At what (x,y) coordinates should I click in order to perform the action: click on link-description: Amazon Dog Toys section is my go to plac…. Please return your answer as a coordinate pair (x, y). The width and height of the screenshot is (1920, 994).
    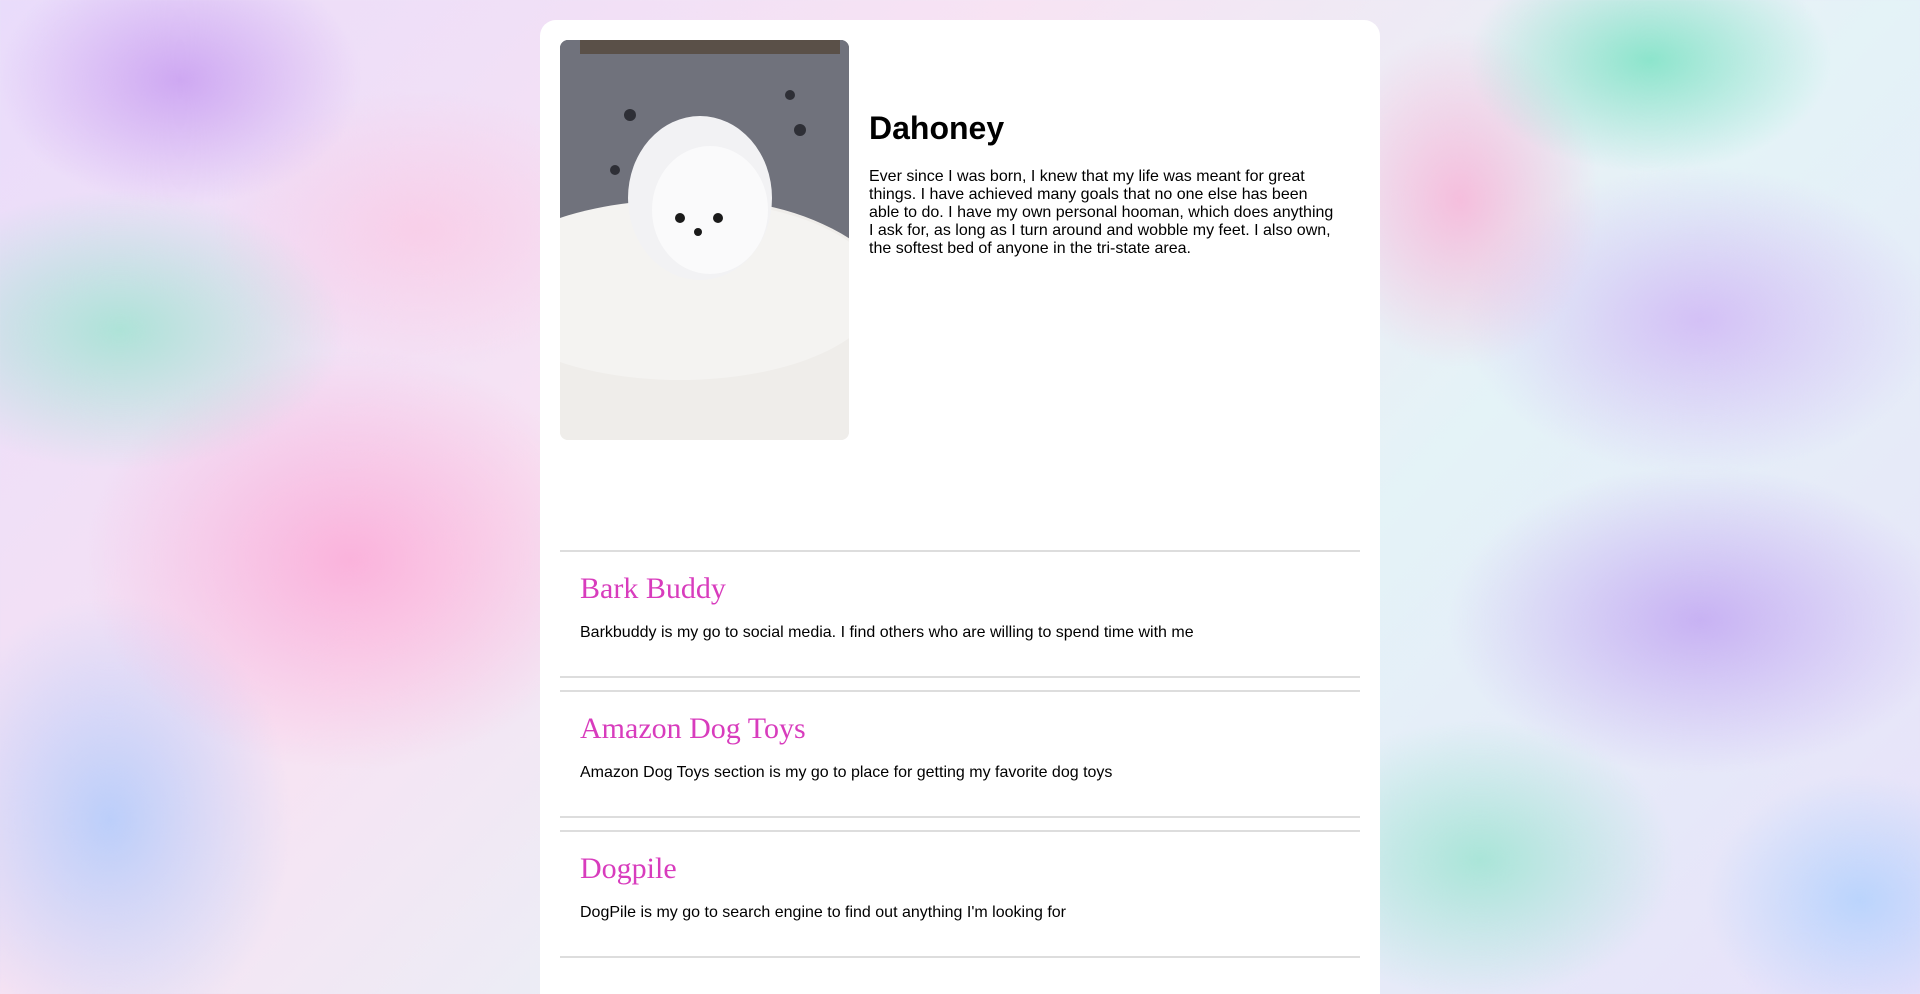
    Looking at the image, I should click on (846, 772).